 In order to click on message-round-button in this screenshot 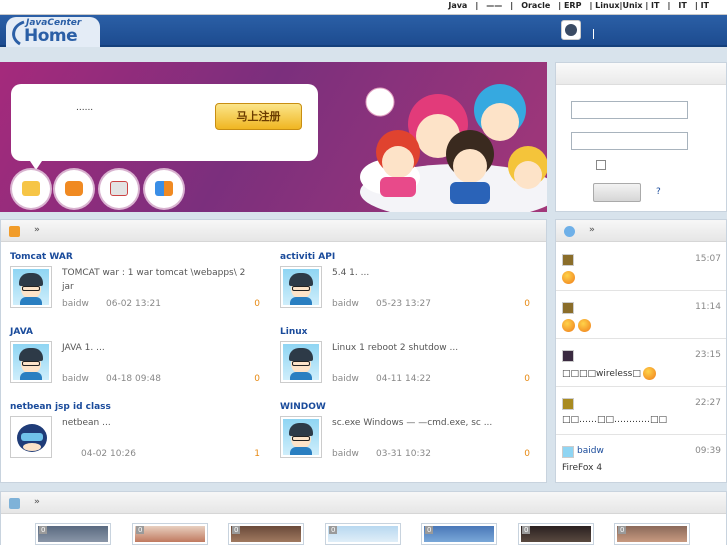, I will do `click(31, 189)`.